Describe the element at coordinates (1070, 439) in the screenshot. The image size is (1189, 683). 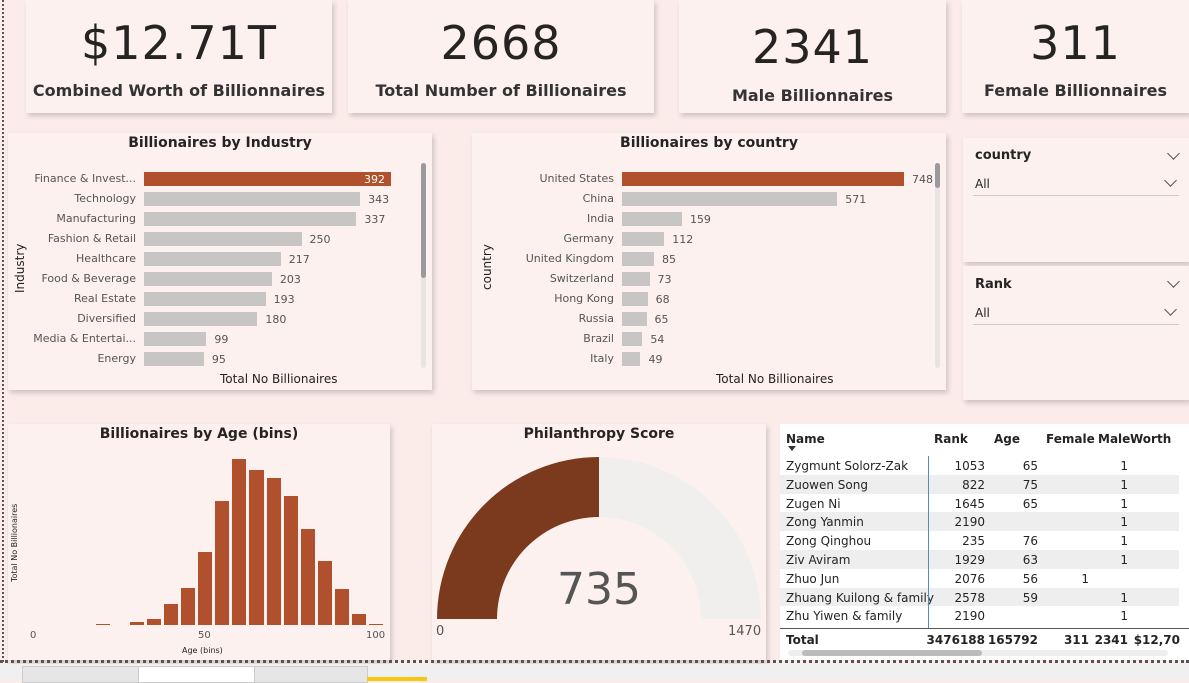
I see `column-header: Female` at that location.